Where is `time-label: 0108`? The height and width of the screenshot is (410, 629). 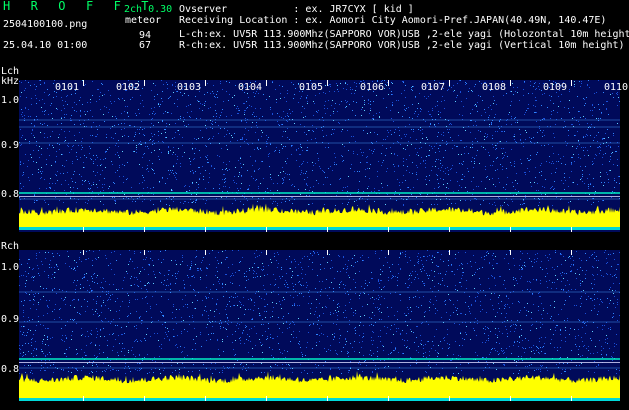
time-label: 0108 is located at coordinates (494, 87).